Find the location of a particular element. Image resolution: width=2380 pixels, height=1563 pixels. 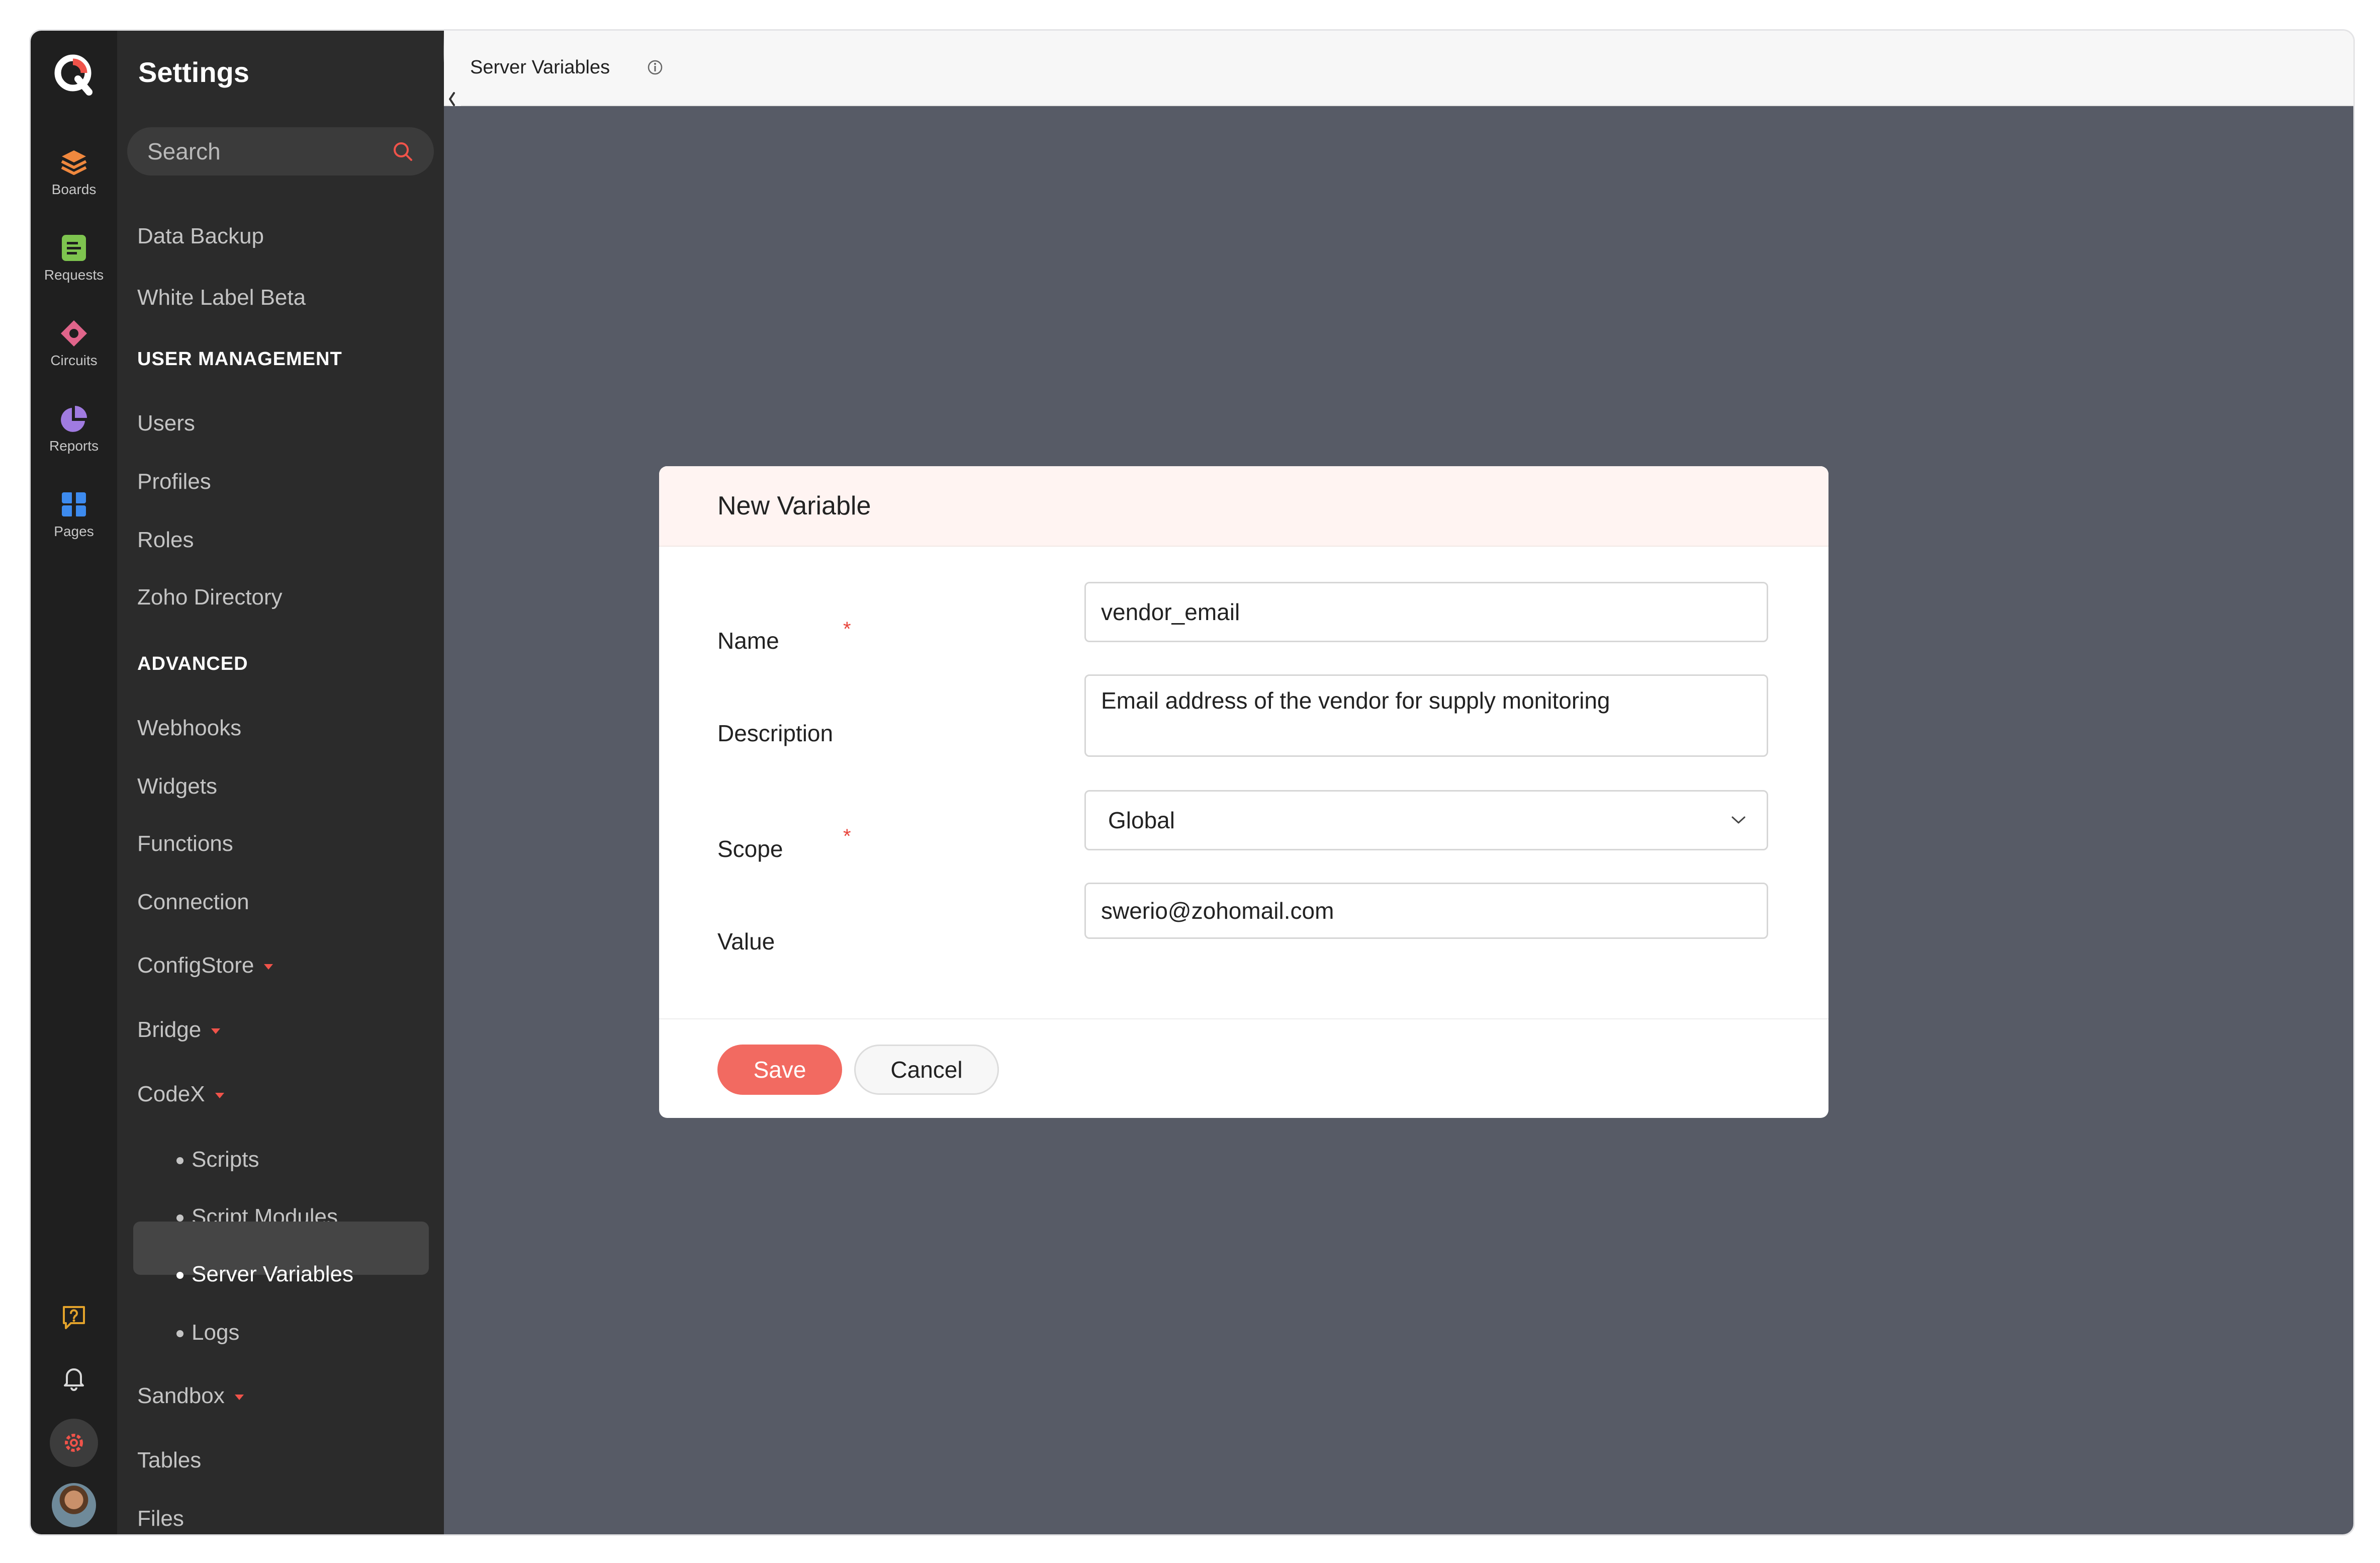

avatar is located at coordinates (74, 1505).